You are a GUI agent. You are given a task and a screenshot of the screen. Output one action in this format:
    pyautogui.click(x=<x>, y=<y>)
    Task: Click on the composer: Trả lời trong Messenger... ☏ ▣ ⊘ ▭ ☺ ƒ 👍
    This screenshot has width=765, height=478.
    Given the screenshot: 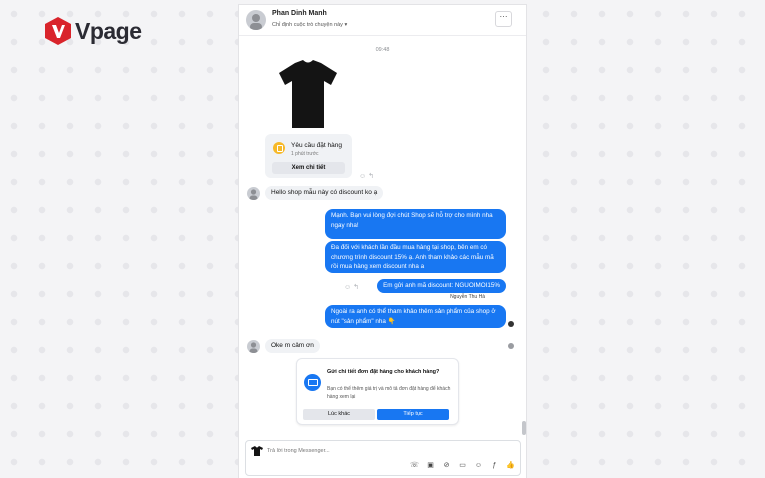 What is the action you would take?
    pyautogui.click(x=383, y=458)
    